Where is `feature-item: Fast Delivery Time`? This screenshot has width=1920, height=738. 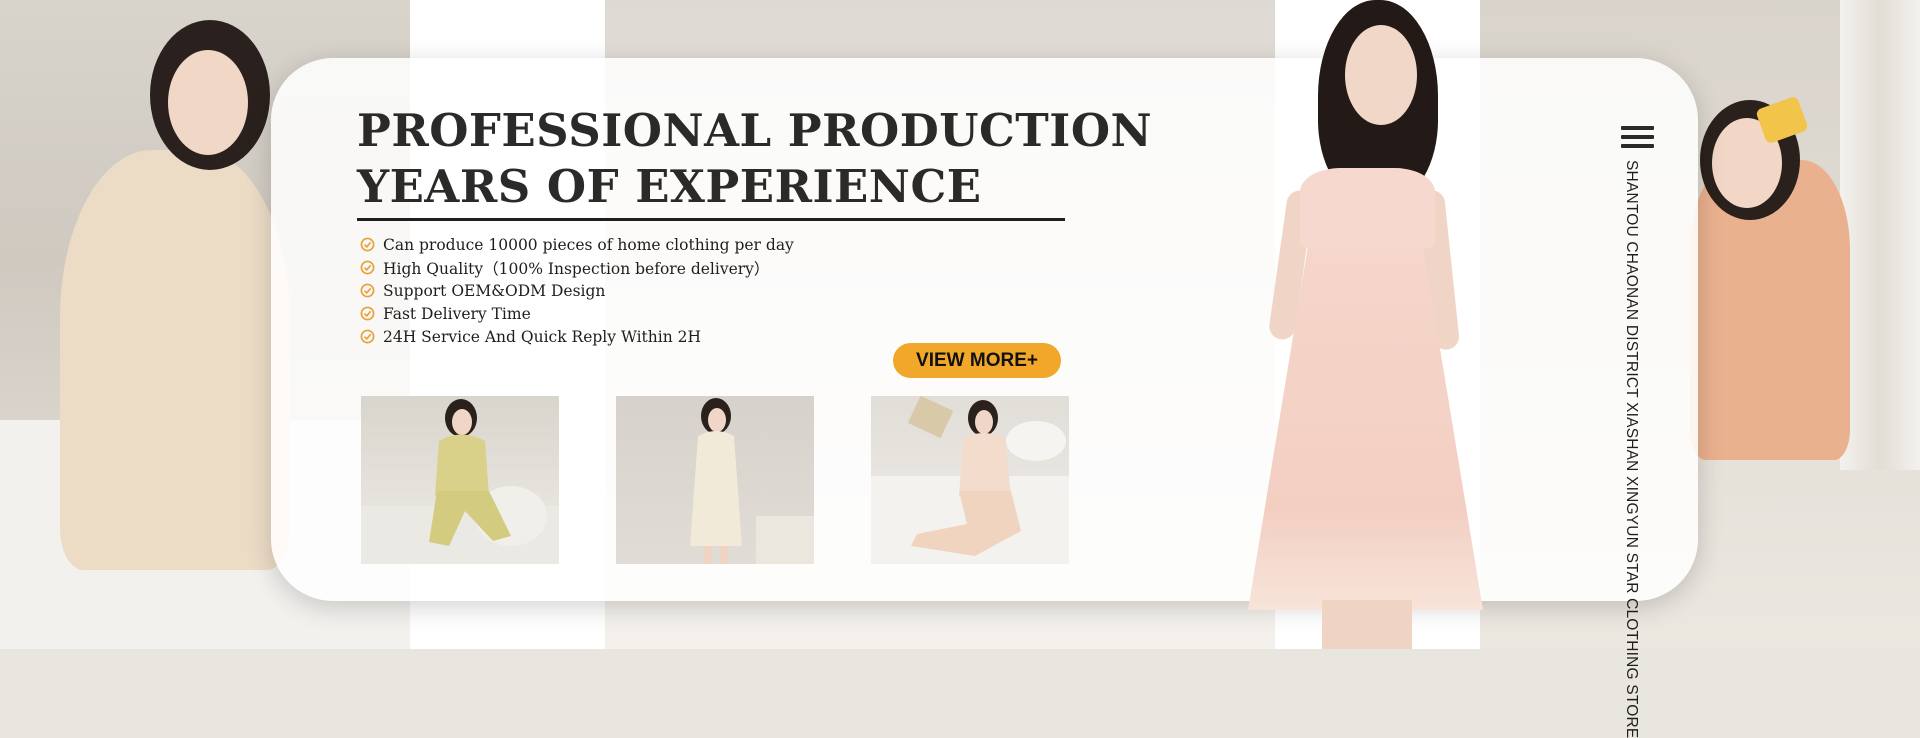 feature-item: Fast Delivery Time is located at coordinates (577, 313).